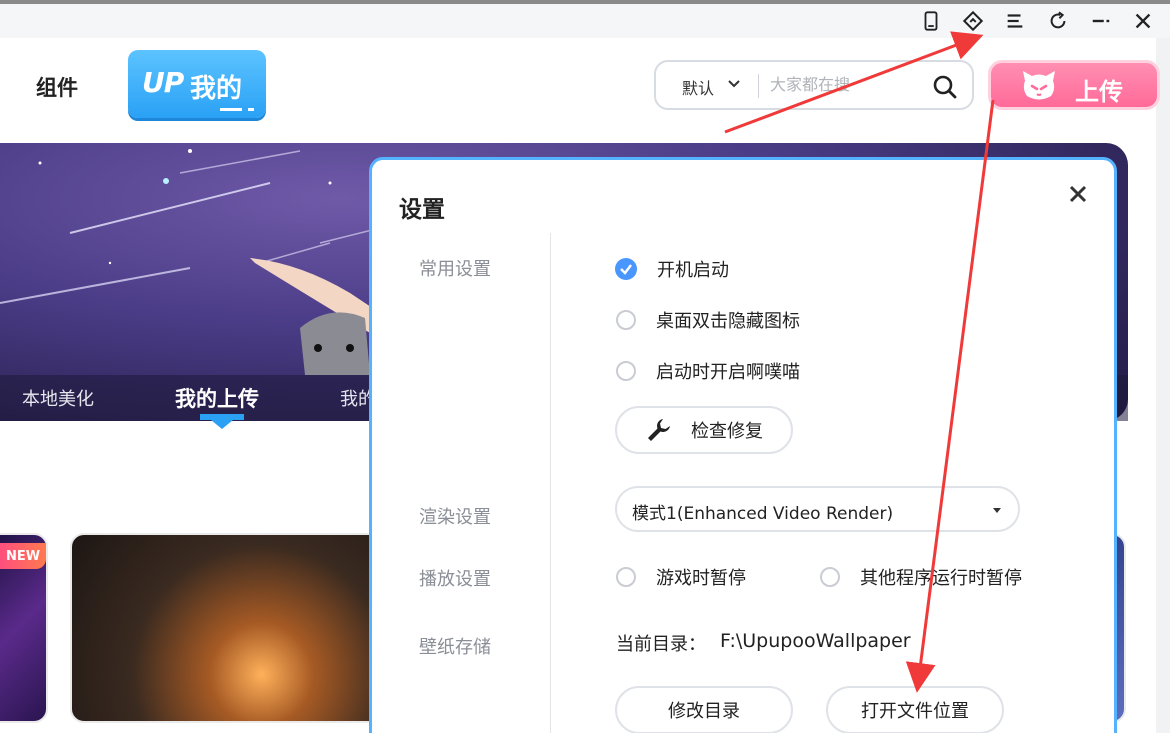  What do you see at coordinates (701, 578) in the screenshot?
I see `option-label: 游戏时暂停` at bounding box center [701, 578].